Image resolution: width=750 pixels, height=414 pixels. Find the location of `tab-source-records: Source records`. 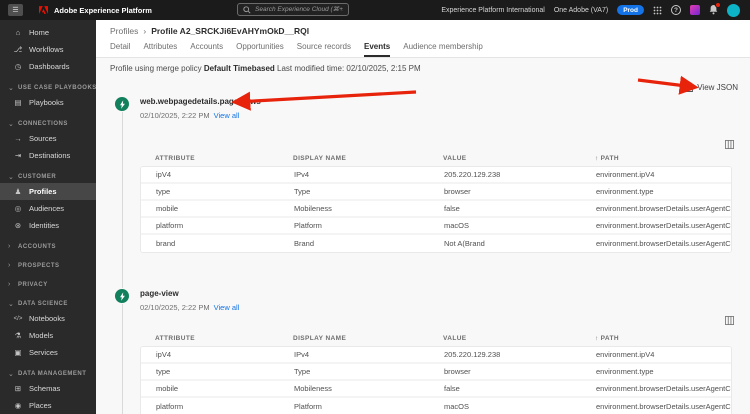

tab-source-records: Source records is located at coordinates (324, 49).